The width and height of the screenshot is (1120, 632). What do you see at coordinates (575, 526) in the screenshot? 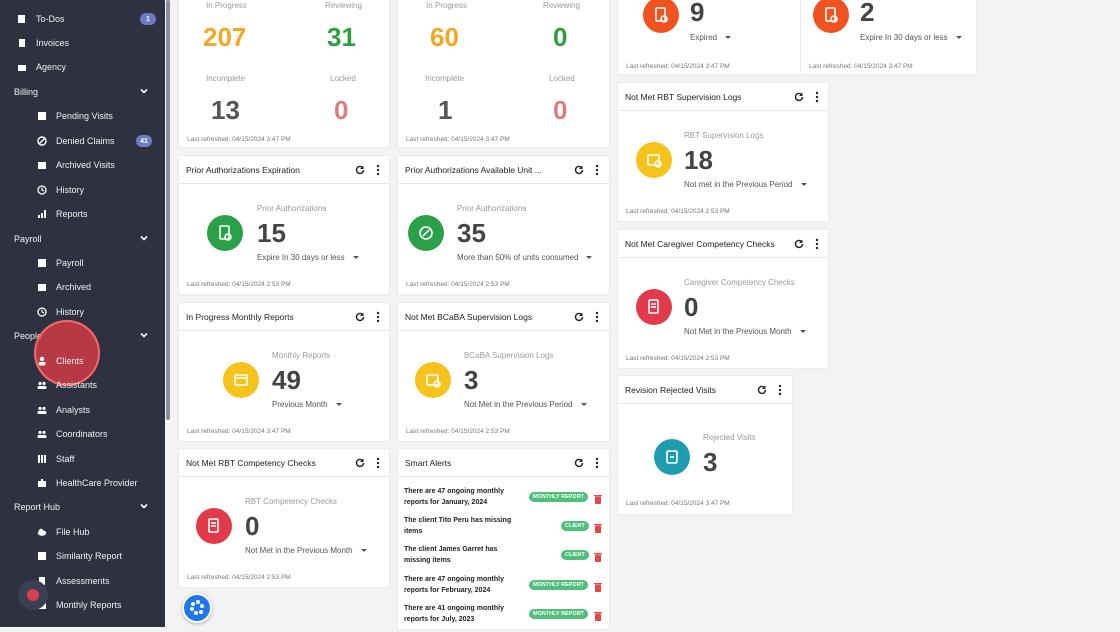
I see `alert-tag: CLIENT` at bounding box center [575, 526].